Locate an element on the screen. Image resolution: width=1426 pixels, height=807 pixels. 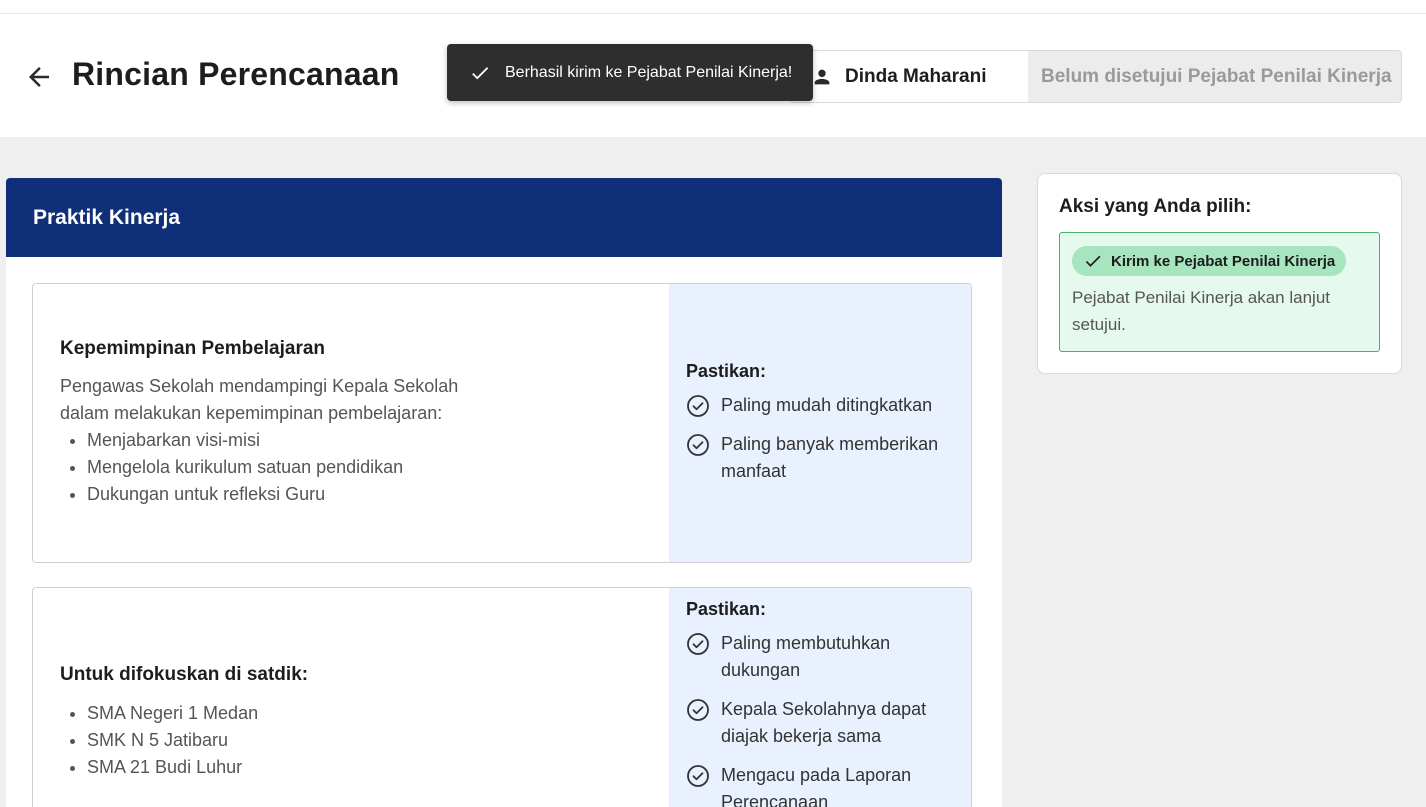
check-item: Mengacu pada Laporan Perencanaan is located at coordinates (818, 784).